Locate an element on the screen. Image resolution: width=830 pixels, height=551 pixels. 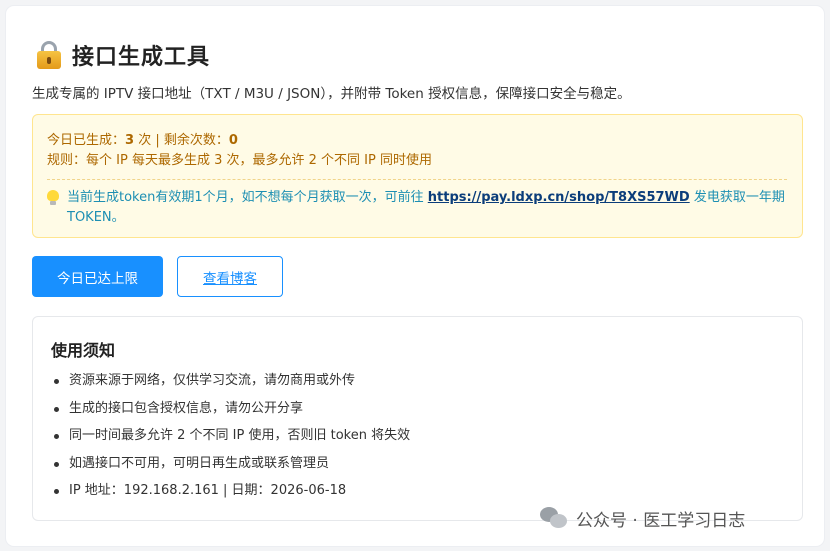
list-item: 同一时间最多允许 2 个不同 IP 使用，否则旧 token 将失效 is located at coordinates (417, 440).